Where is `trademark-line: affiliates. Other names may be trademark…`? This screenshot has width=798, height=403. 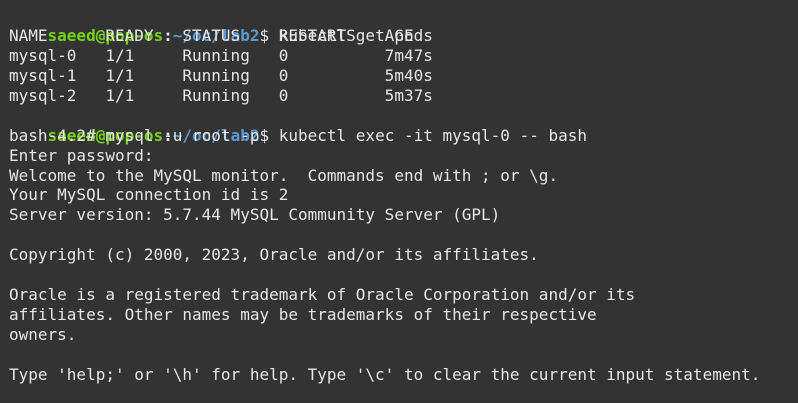
trademark-line: affiliates. Other names may be trademark… is located at coordinates (303, 315).